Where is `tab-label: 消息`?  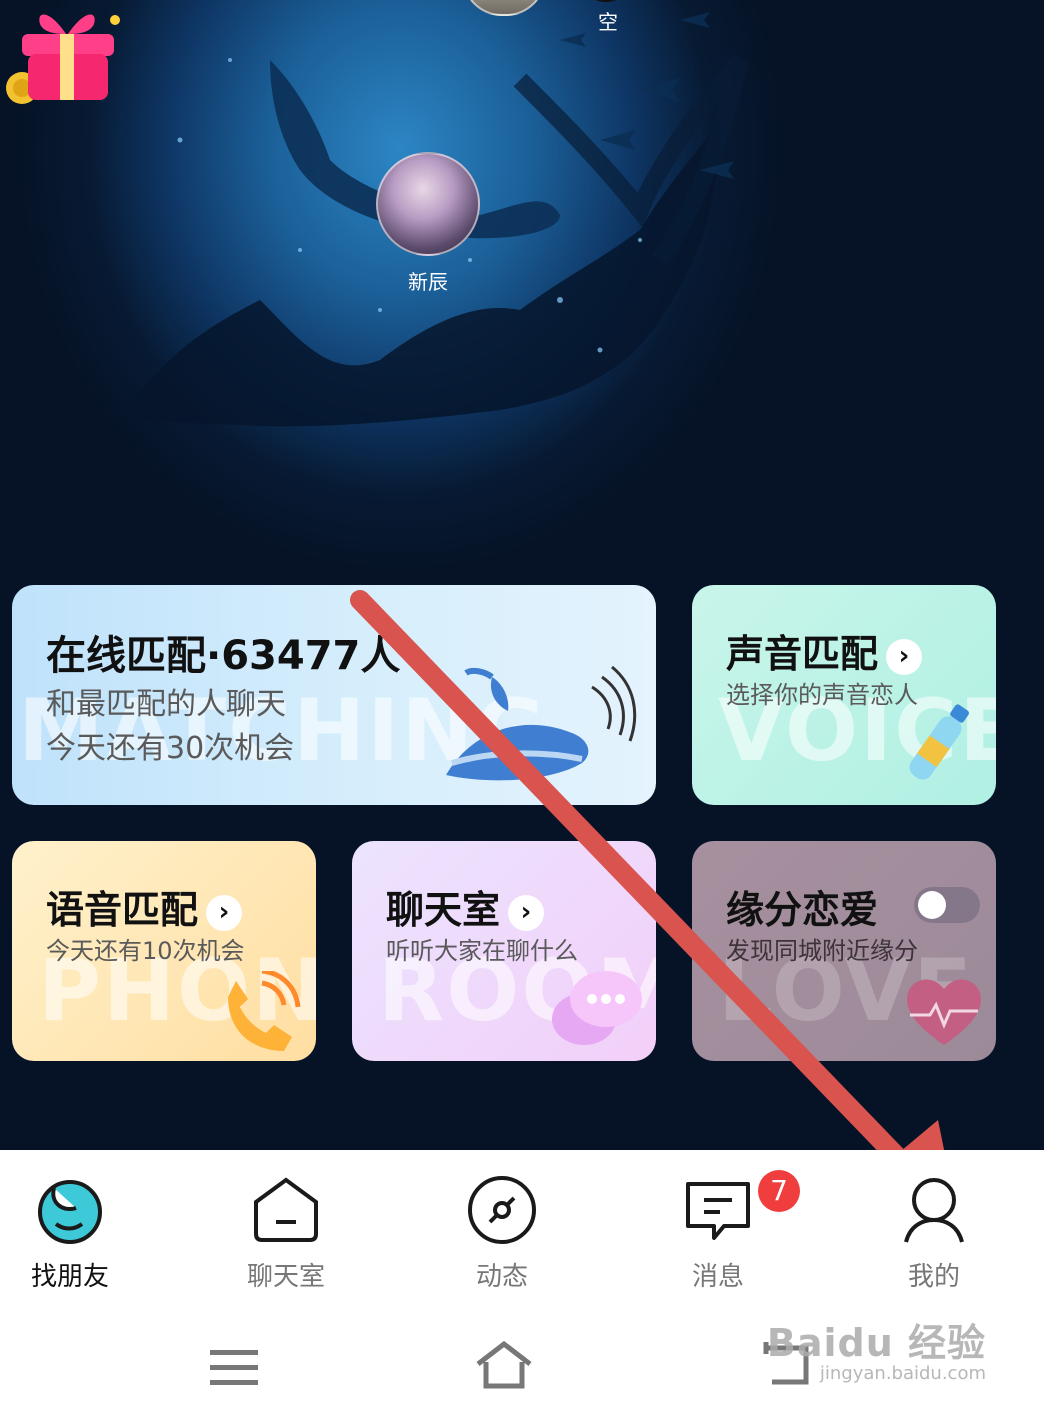 tab-label: 消息 is located at coordinates (717, 1277).